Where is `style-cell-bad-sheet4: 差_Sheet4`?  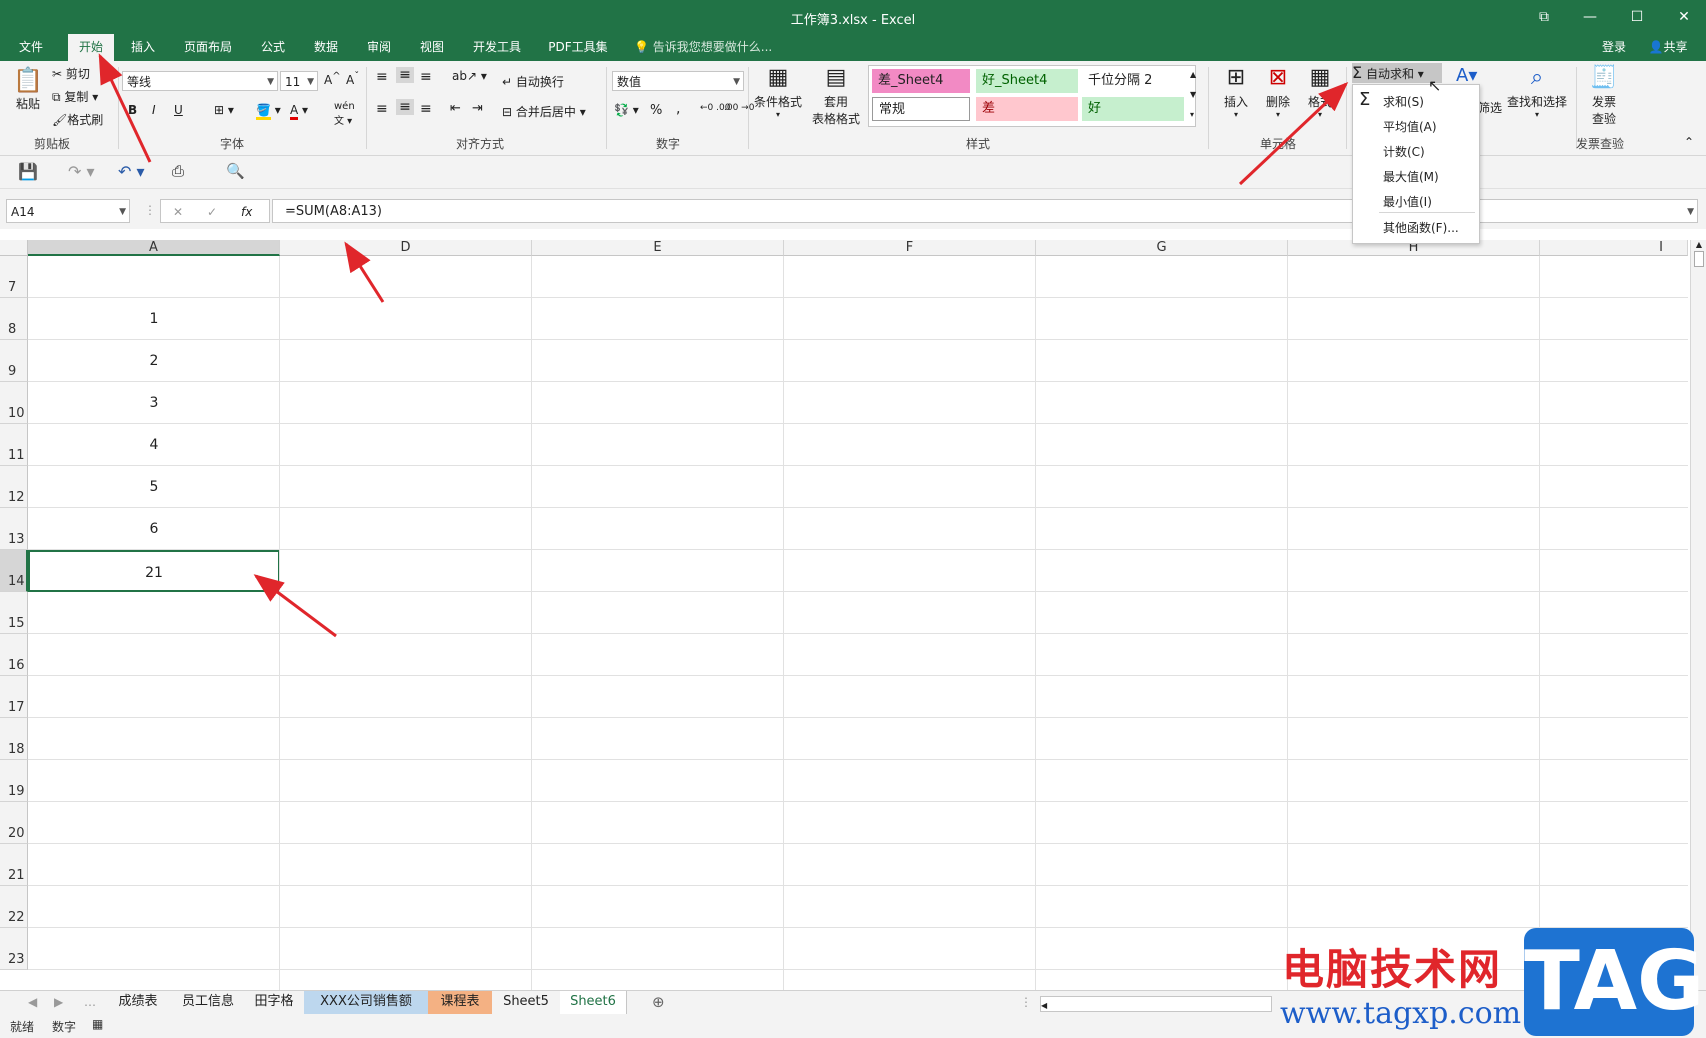
style-cell-bad-sheet4: 差_Sheet4 is located at coordinates (921, 81).